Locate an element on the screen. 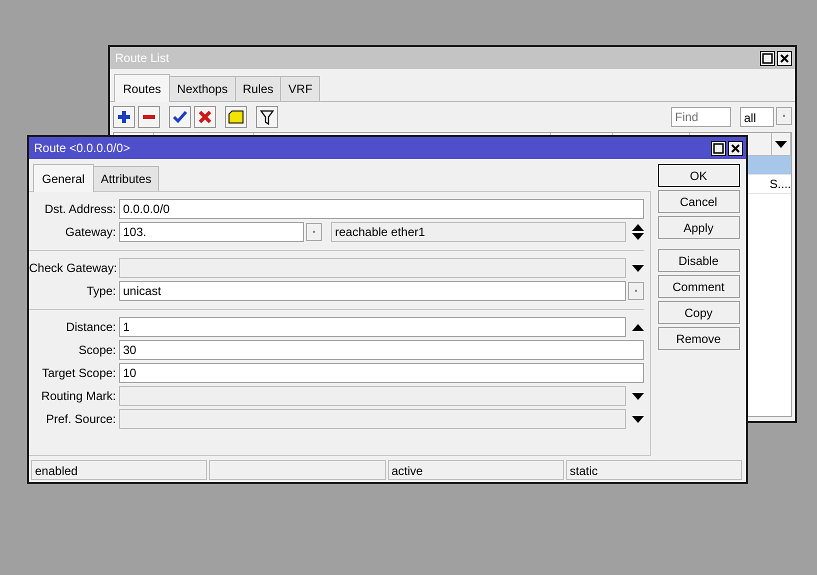  field-label: Routing Mark: is located at coordinates (78, 396).